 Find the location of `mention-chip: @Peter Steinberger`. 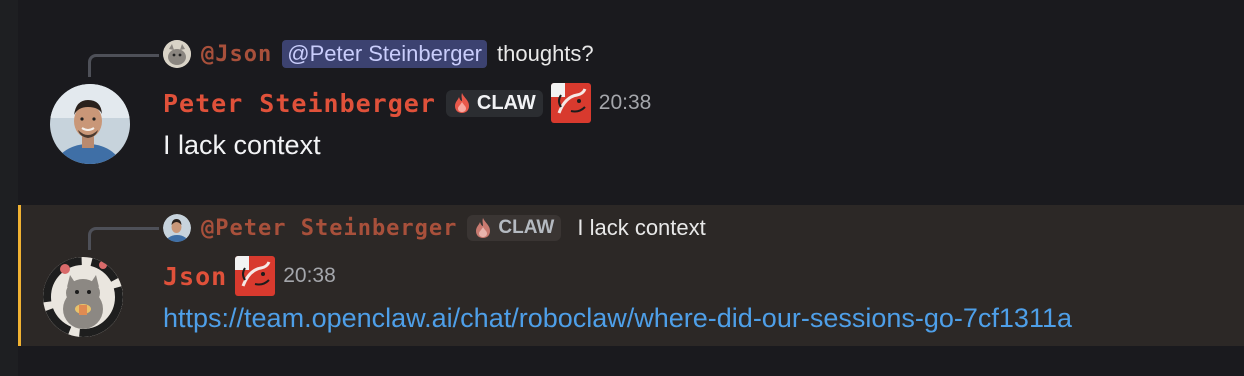

mention-chip: @Peter Steinberger is located at coordinates (385, 54).